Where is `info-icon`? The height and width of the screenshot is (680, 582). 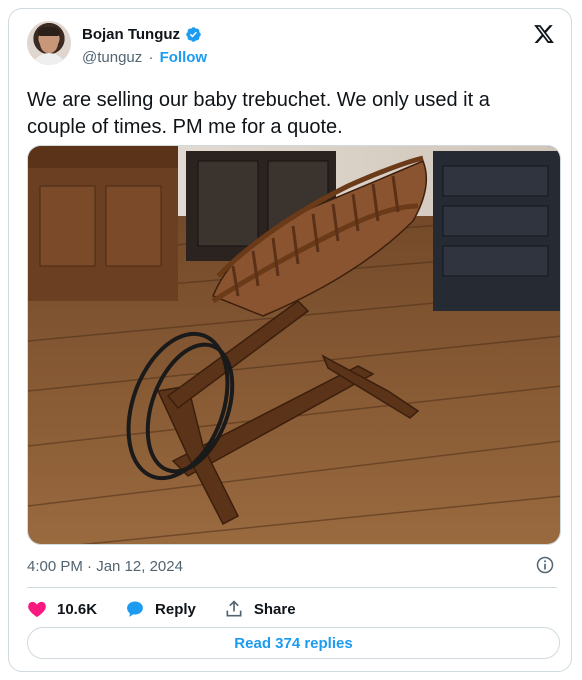
info-icon is located at coordinates (545, 565).